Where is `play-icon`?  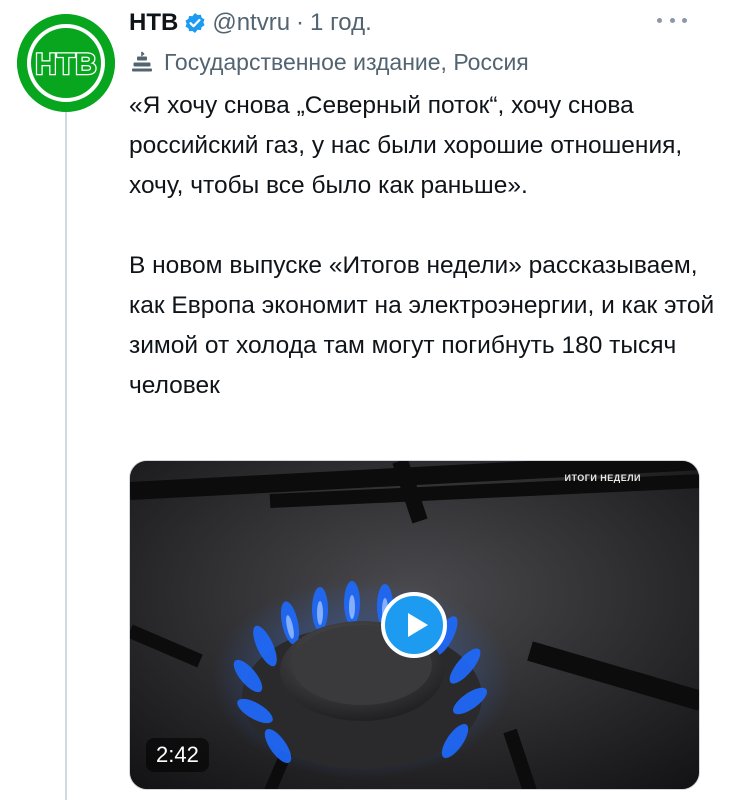
play-icon is located at coordinates (417, 625).